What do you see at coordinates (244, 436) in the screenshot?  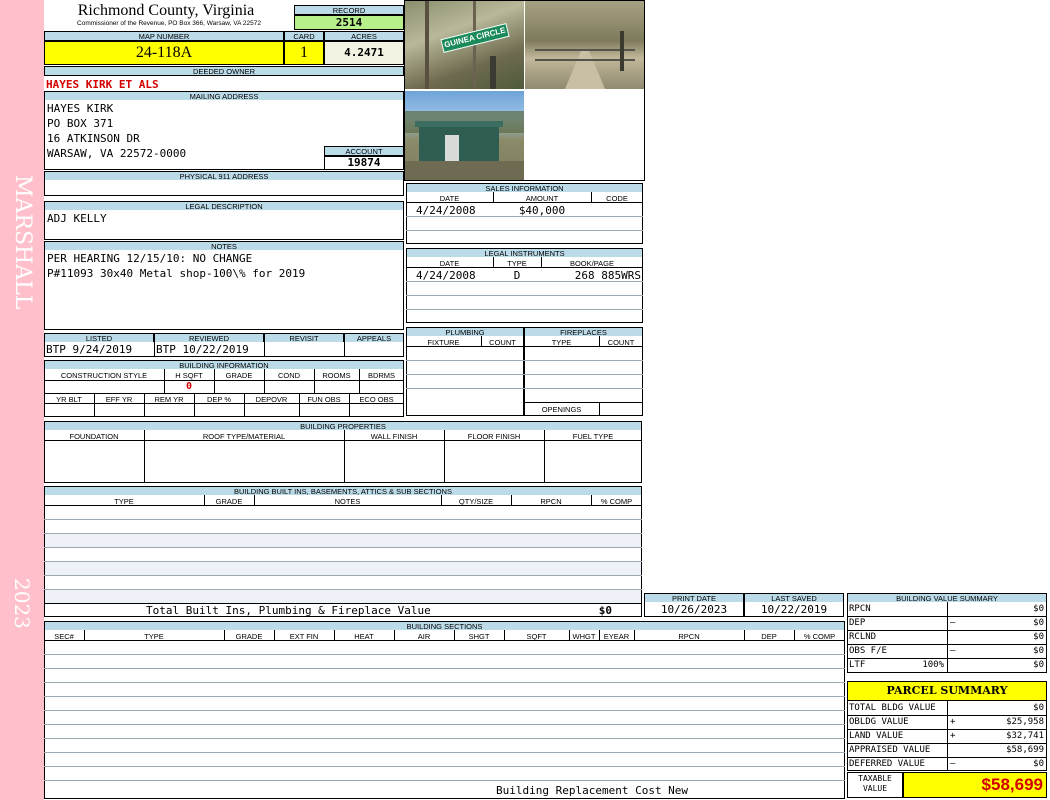 I see `roof-type-label: ROOF TYPE/MATERIAL` at bounding box center [244, 436].